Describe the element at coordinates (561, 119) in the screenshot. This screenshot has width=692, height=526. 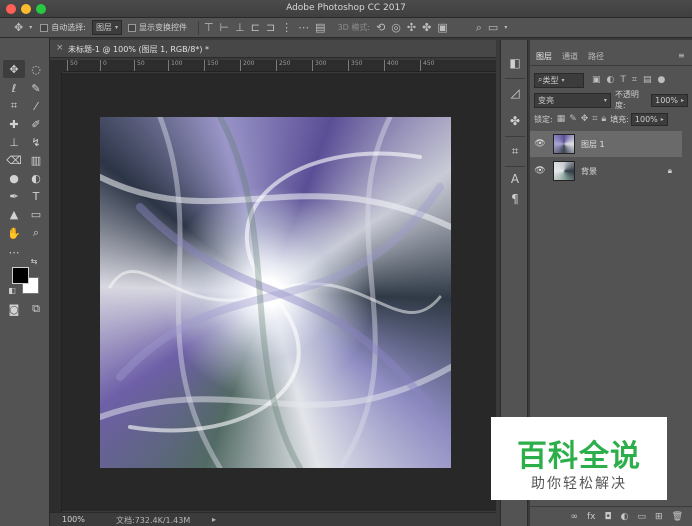
I see `lock-transparent-icon: ▦` at that location.